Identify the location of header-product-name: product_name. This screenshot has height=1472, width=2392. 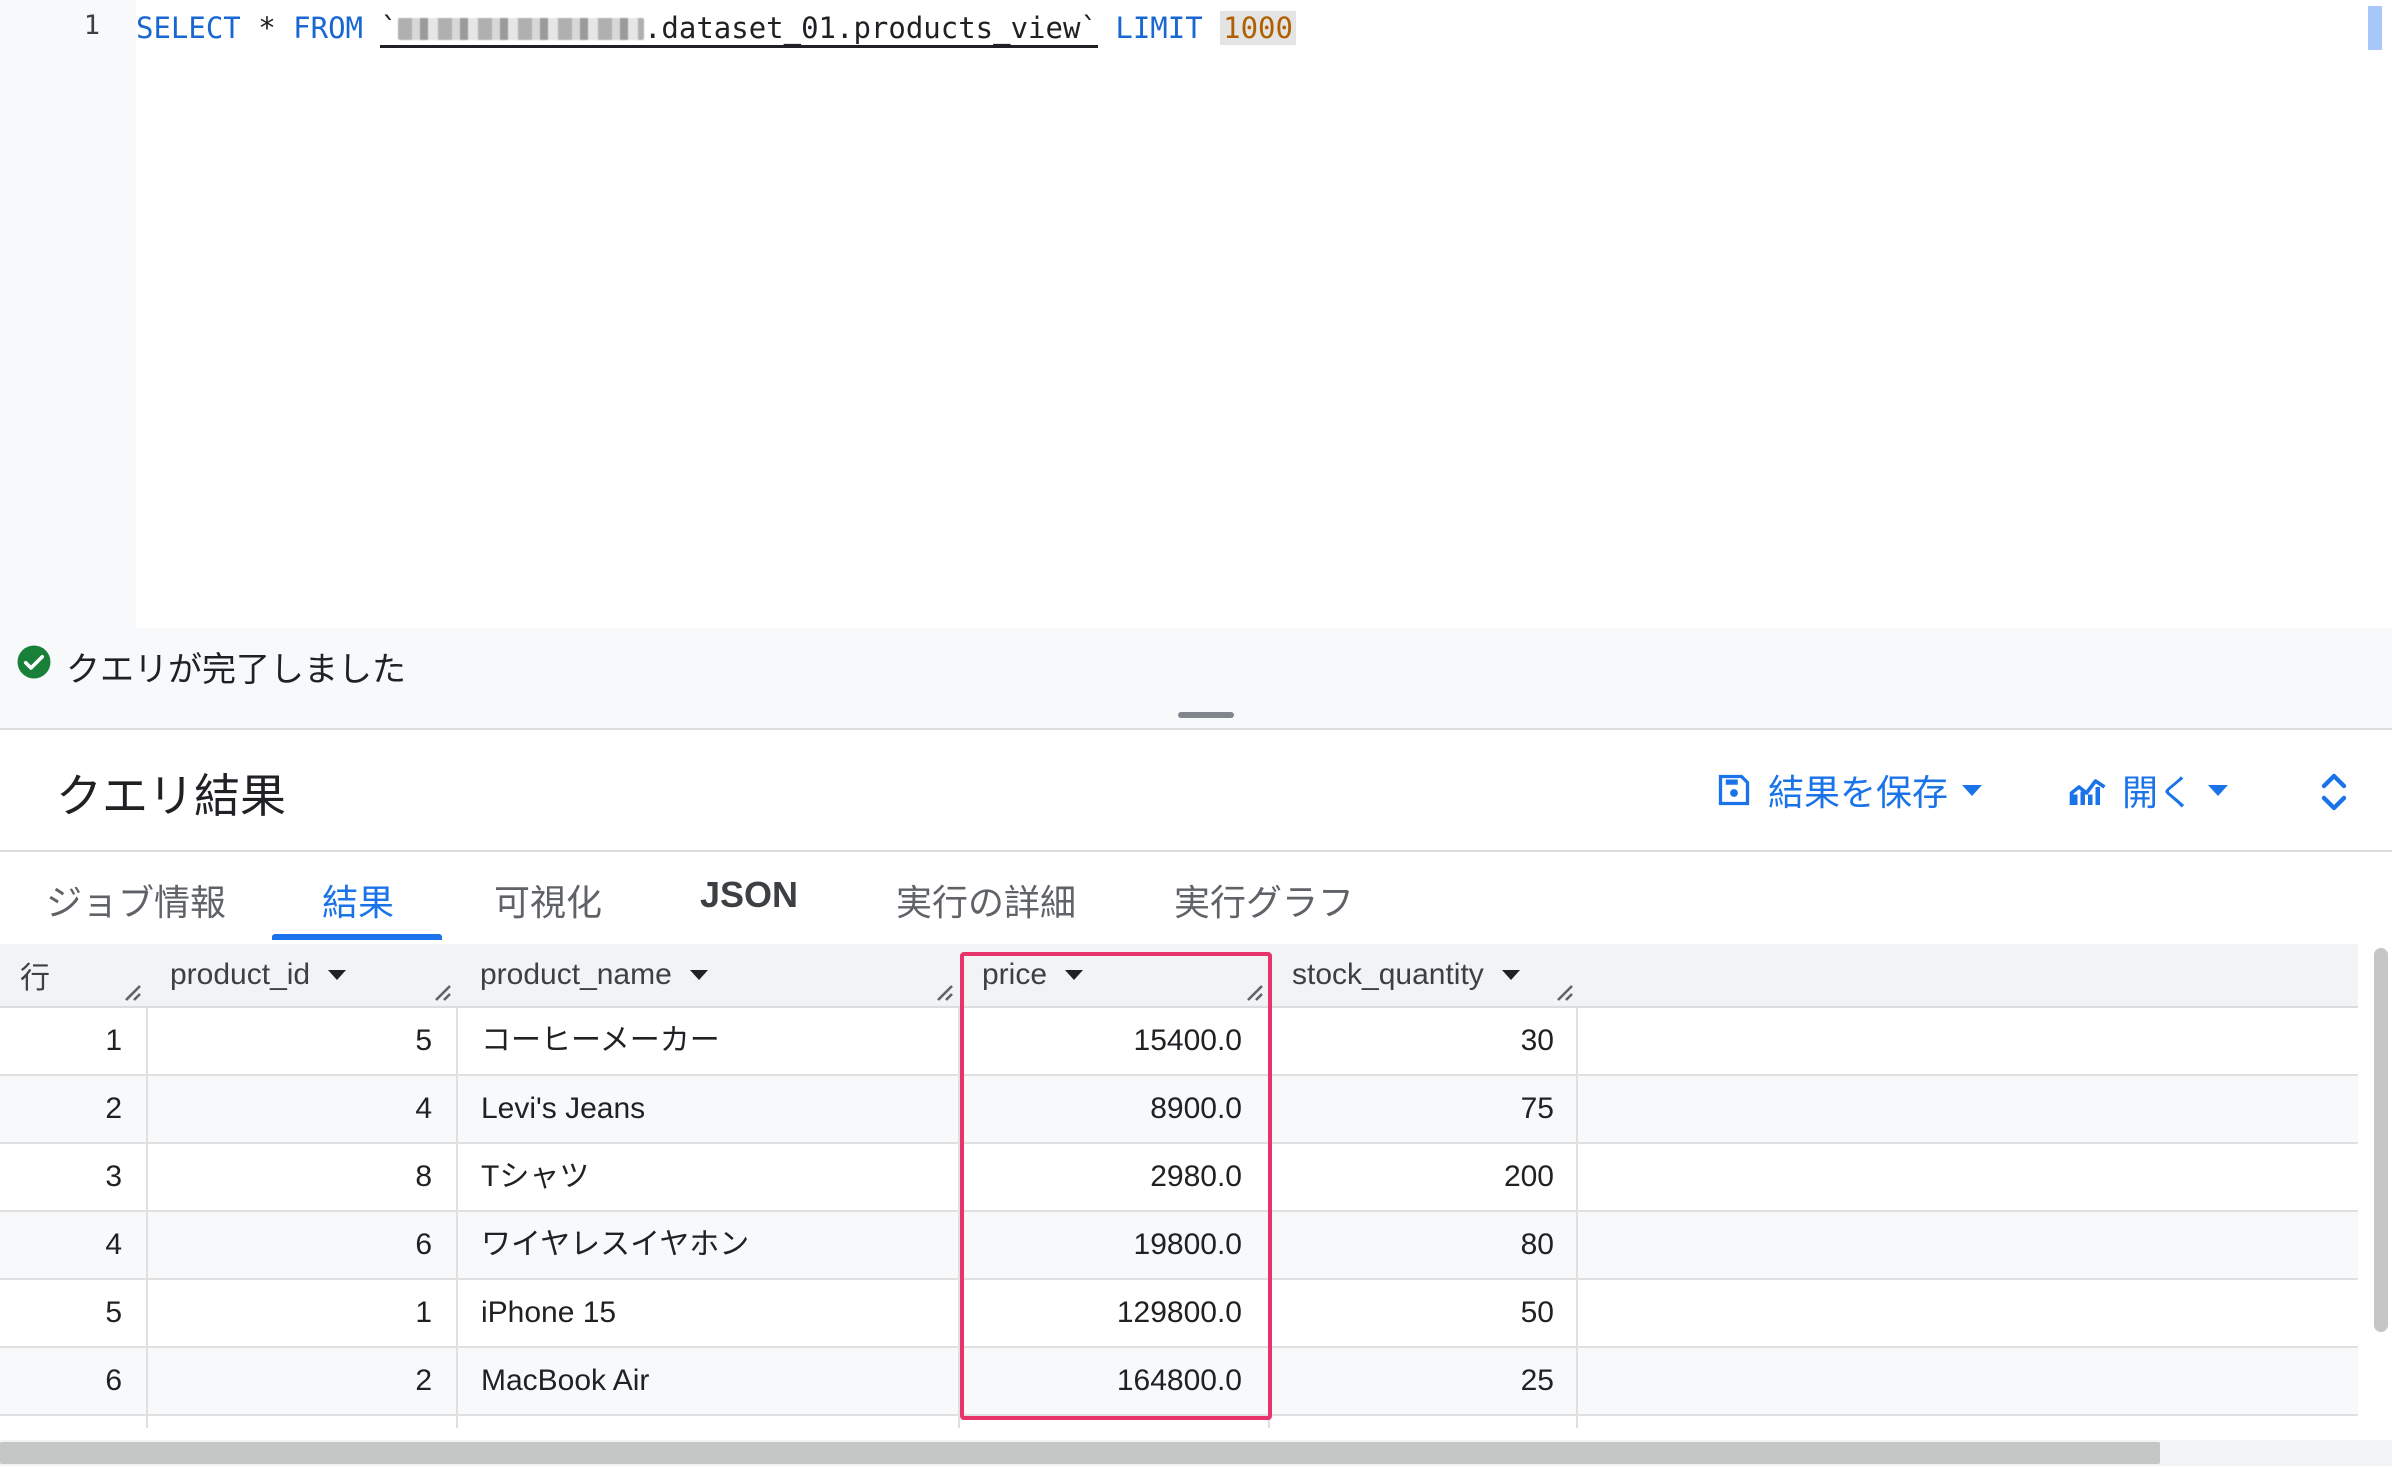
(594, 975).